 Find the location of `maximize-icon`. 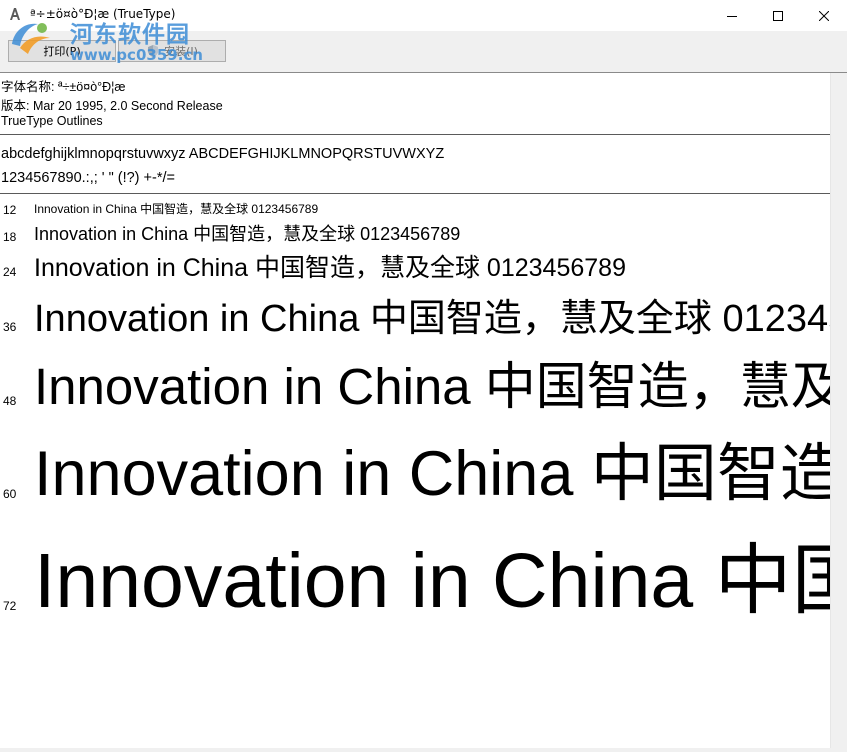

maximize-icon is located at coordinates (778, 15).